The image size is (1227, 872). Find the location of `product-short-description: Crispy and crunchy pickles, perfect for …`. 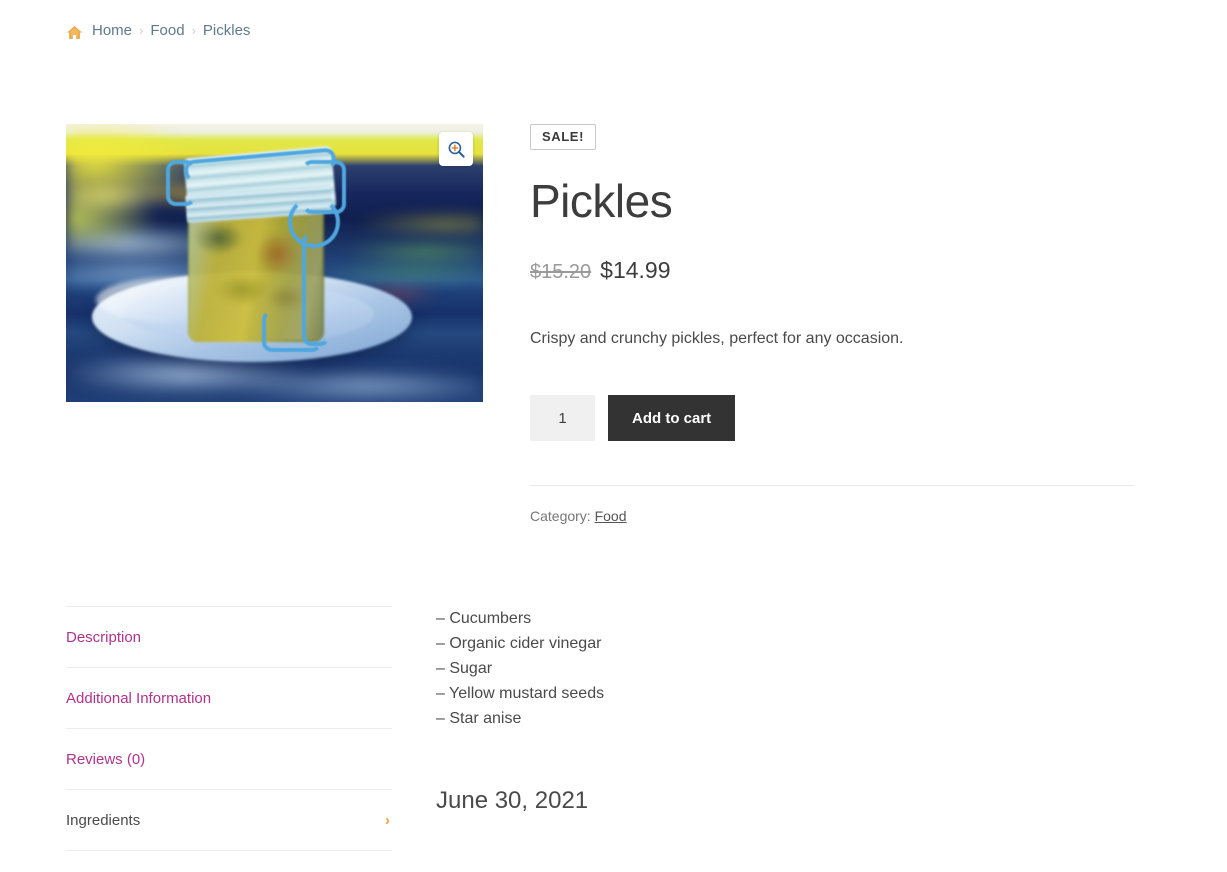

product-short-description: Crispy and crunchy pickles, perfect for … is located at coordinates (717, 338).